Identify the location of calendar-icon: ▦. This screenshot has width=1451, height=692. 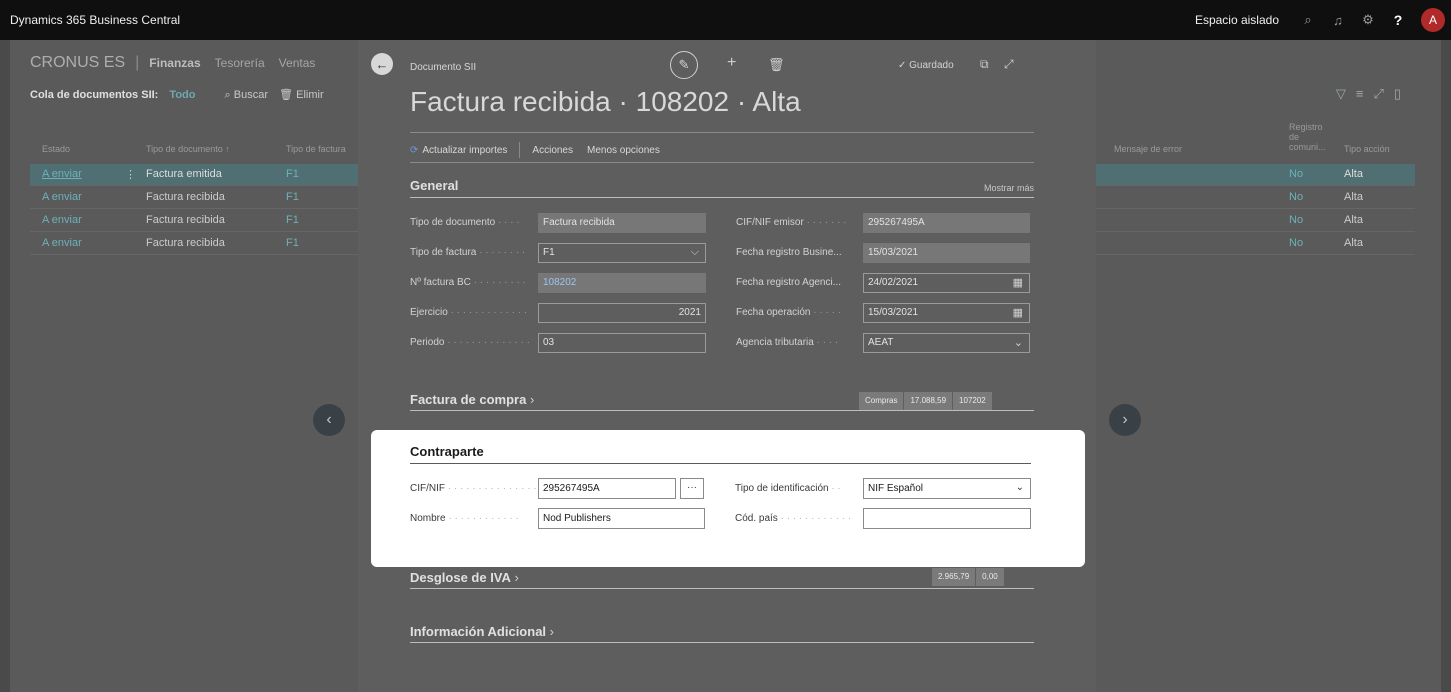
(1017, 283).